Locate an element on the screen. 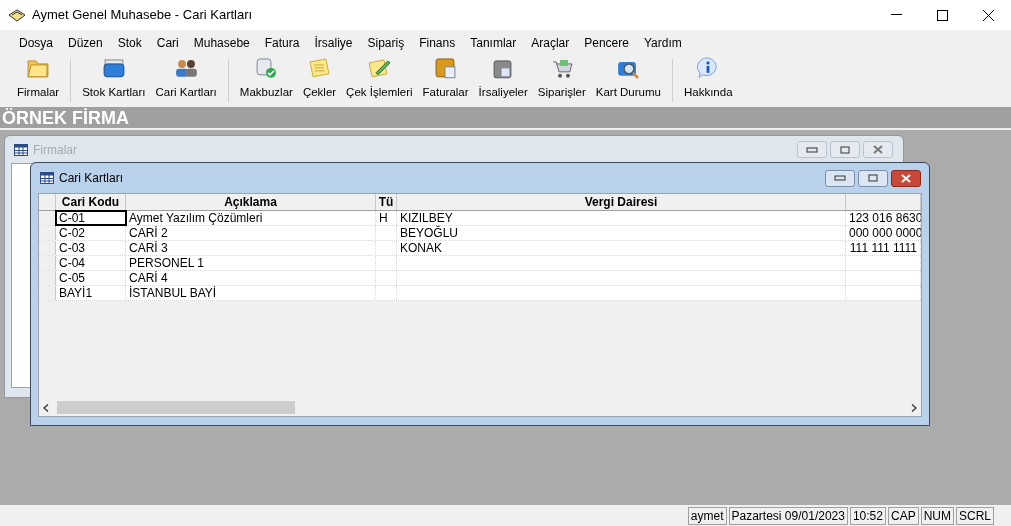 This screenshot has width=1011, height=526. toolbar-button: Makbuzlar is located at coordinates (266, 80).